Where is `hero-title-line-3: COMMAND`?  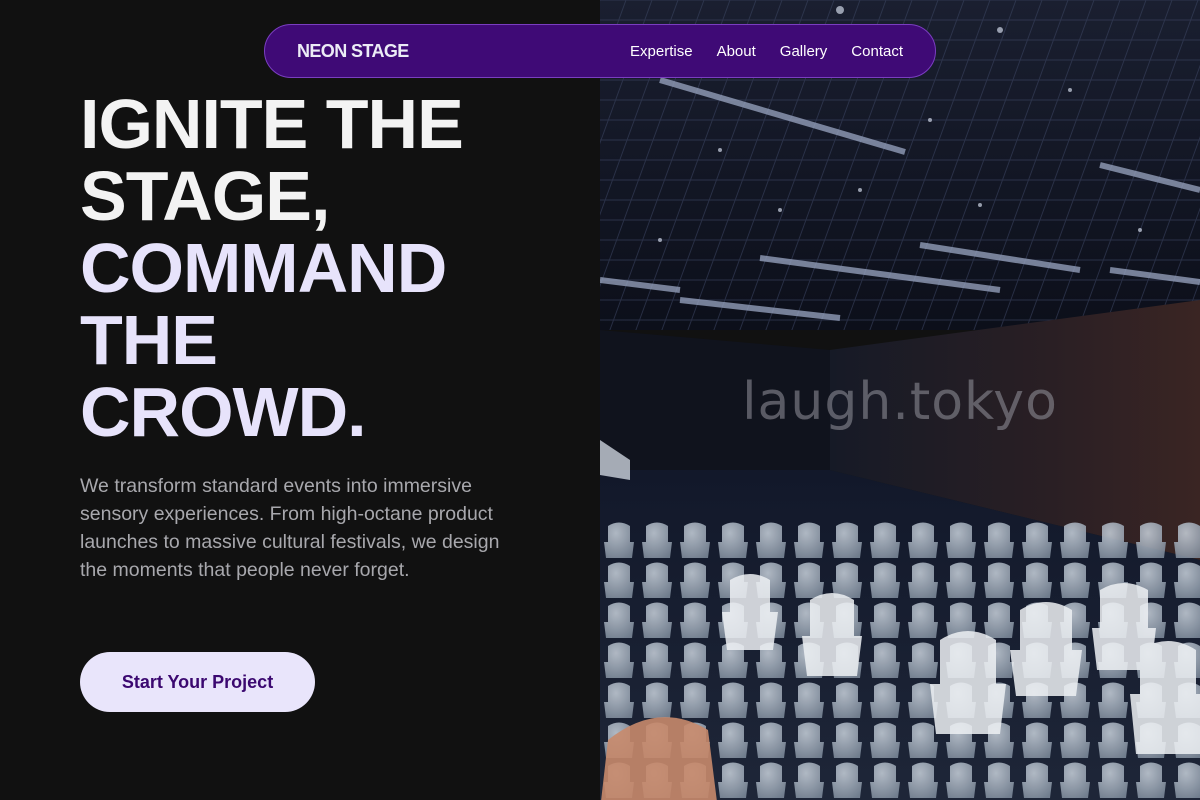
hero-title-line-3: COMMAND is located at coordinates (263, 268).